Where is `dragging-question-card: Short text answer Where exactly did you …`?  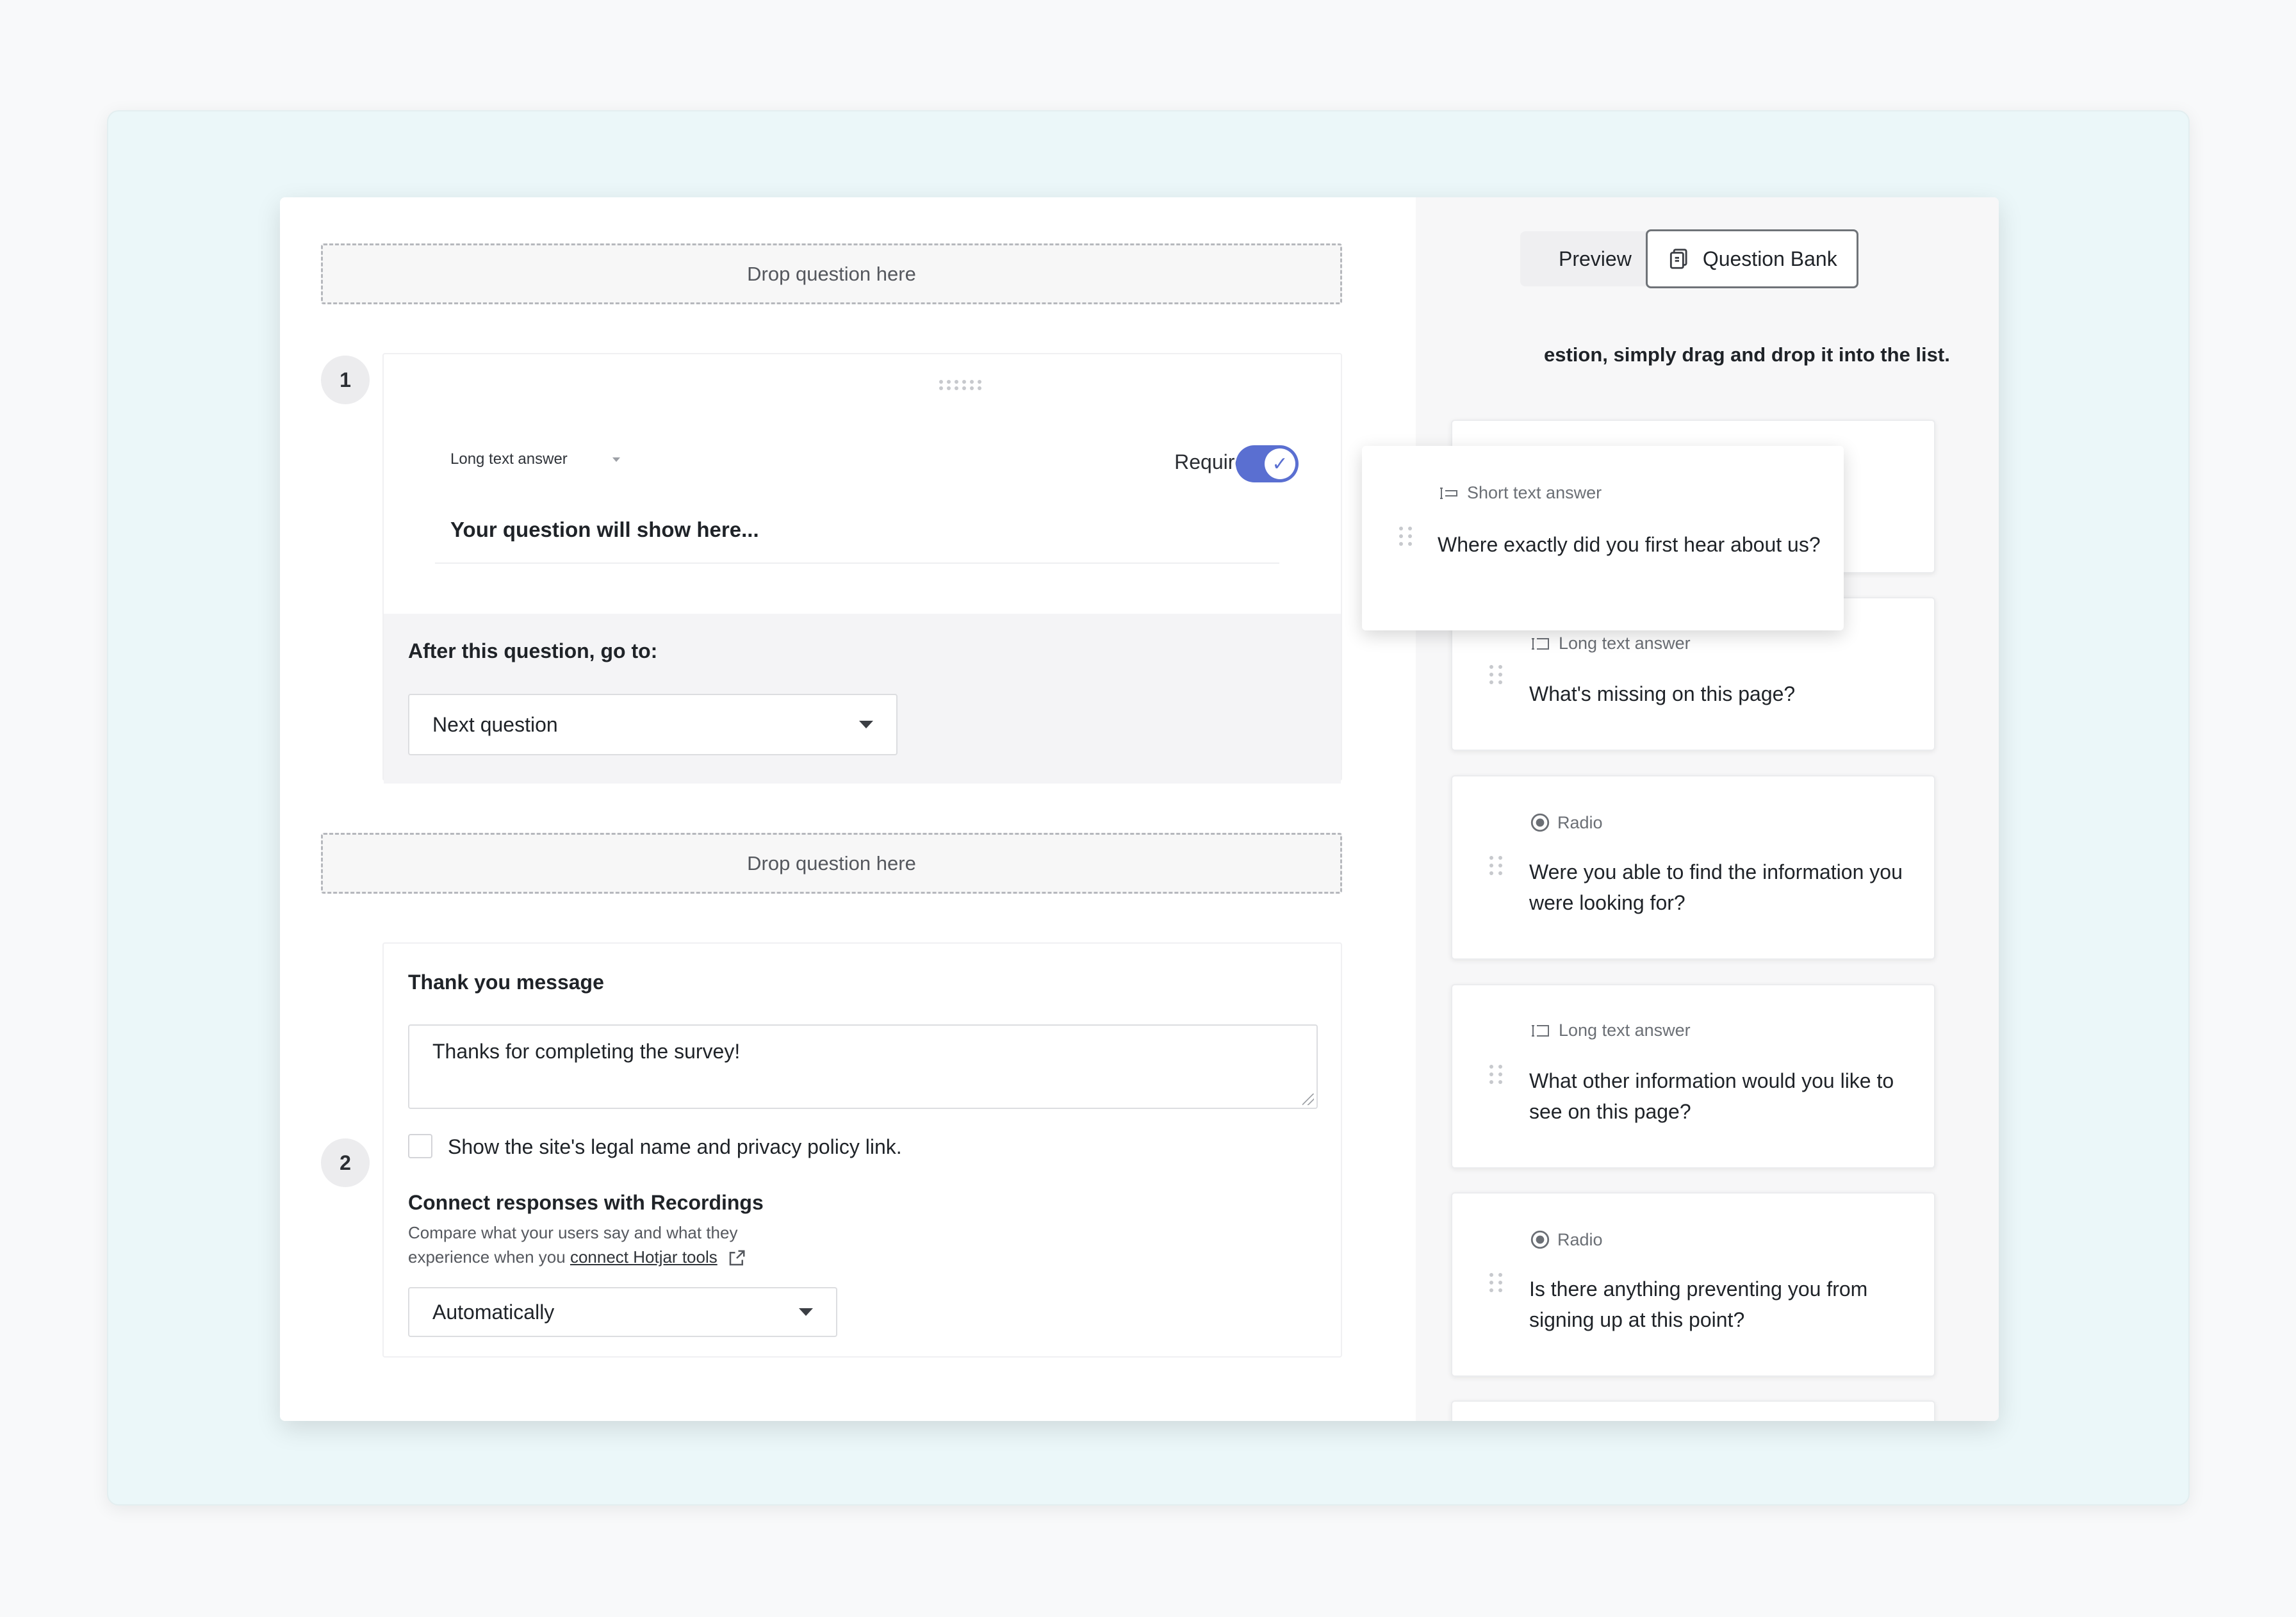 dragging-question-card: Short text answer Where exactly did you … is located at coordinates (1603, 538).